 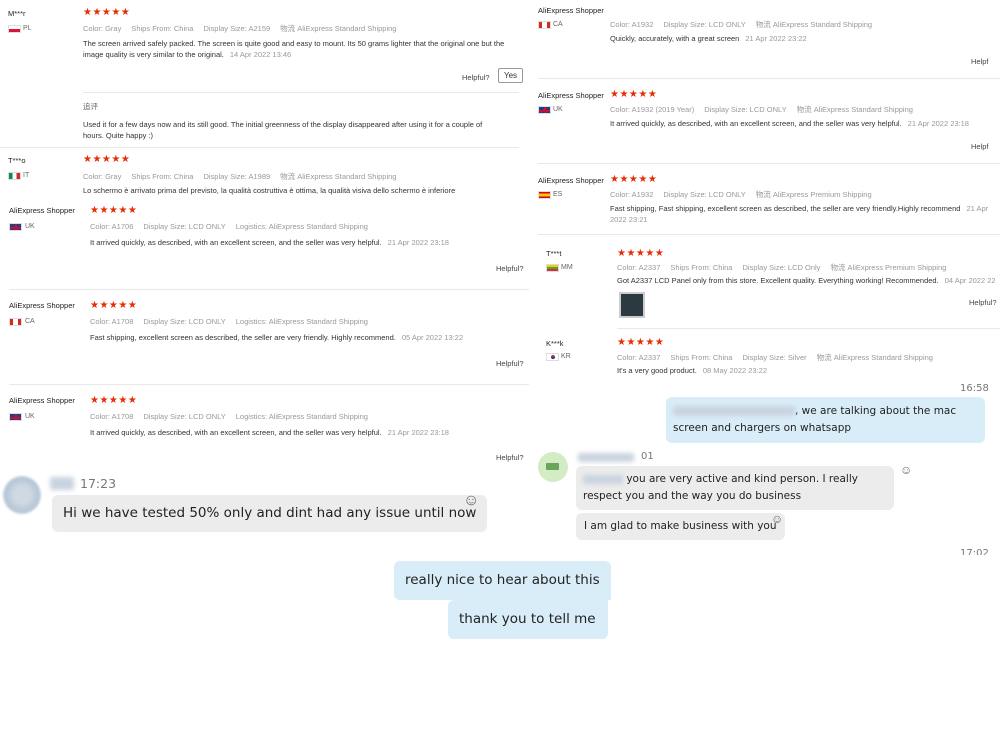 I want to click on message-time: 16:58, so click(x=974, y=388).